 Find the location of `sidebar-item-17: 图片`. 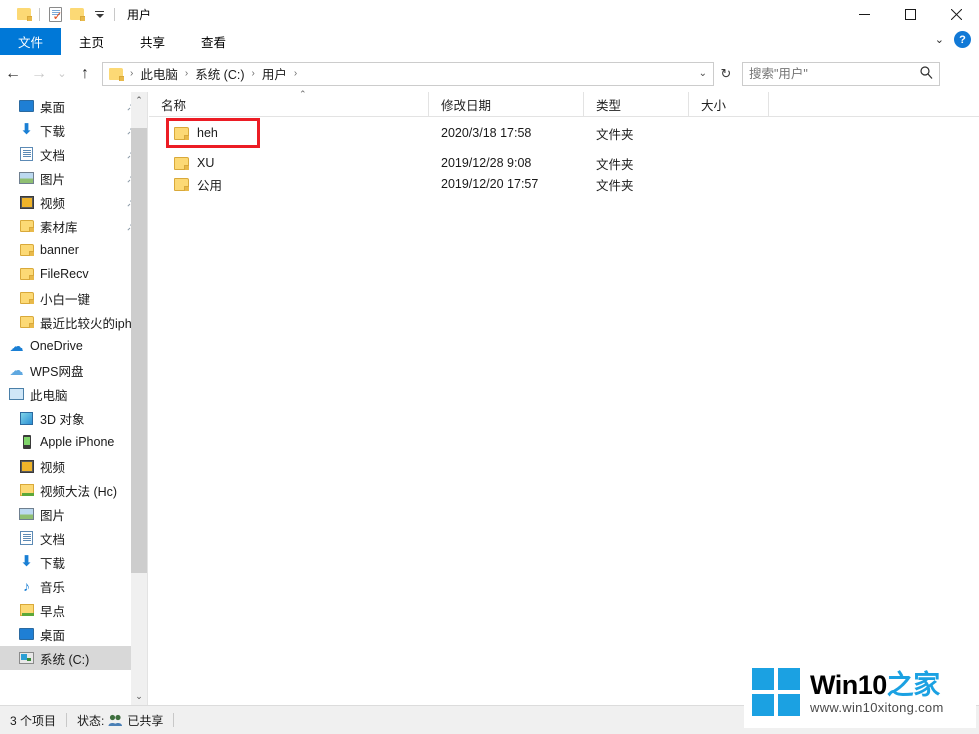

sidebar-item-17: 图片 is located at coordinates (73, 514).